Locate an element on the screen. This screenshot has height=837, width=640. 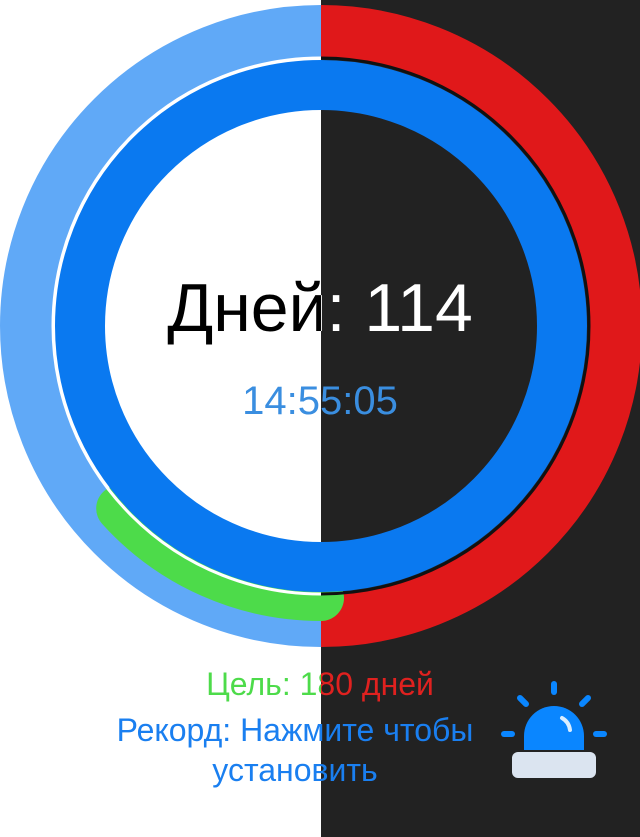
record-button: Рекорд: Нажмите чтобы установить is located at coordinates (295, 750).